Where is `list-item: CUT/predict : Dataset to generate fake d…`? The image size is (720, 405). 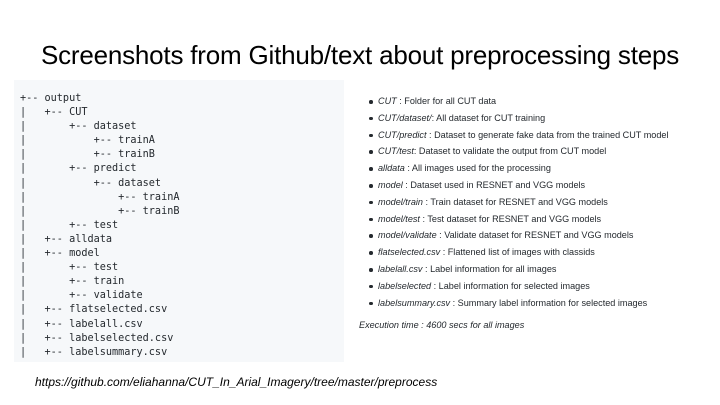 list-item: CUT/predict : Dataset to generate fake d… is located at coordinates (513, 135).